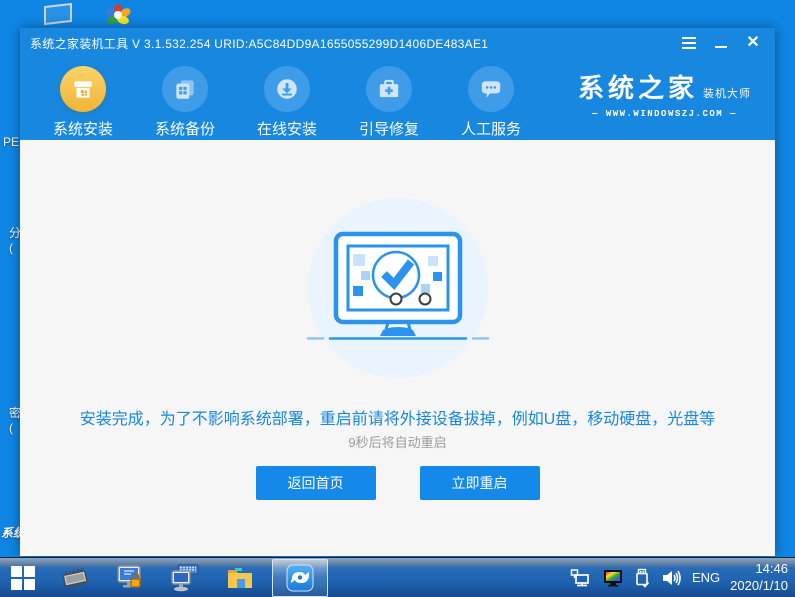 The width and height of the screenshot is (795, 597). I want to click on taskbar-keyboard-tool-icon, so click(185, 578).